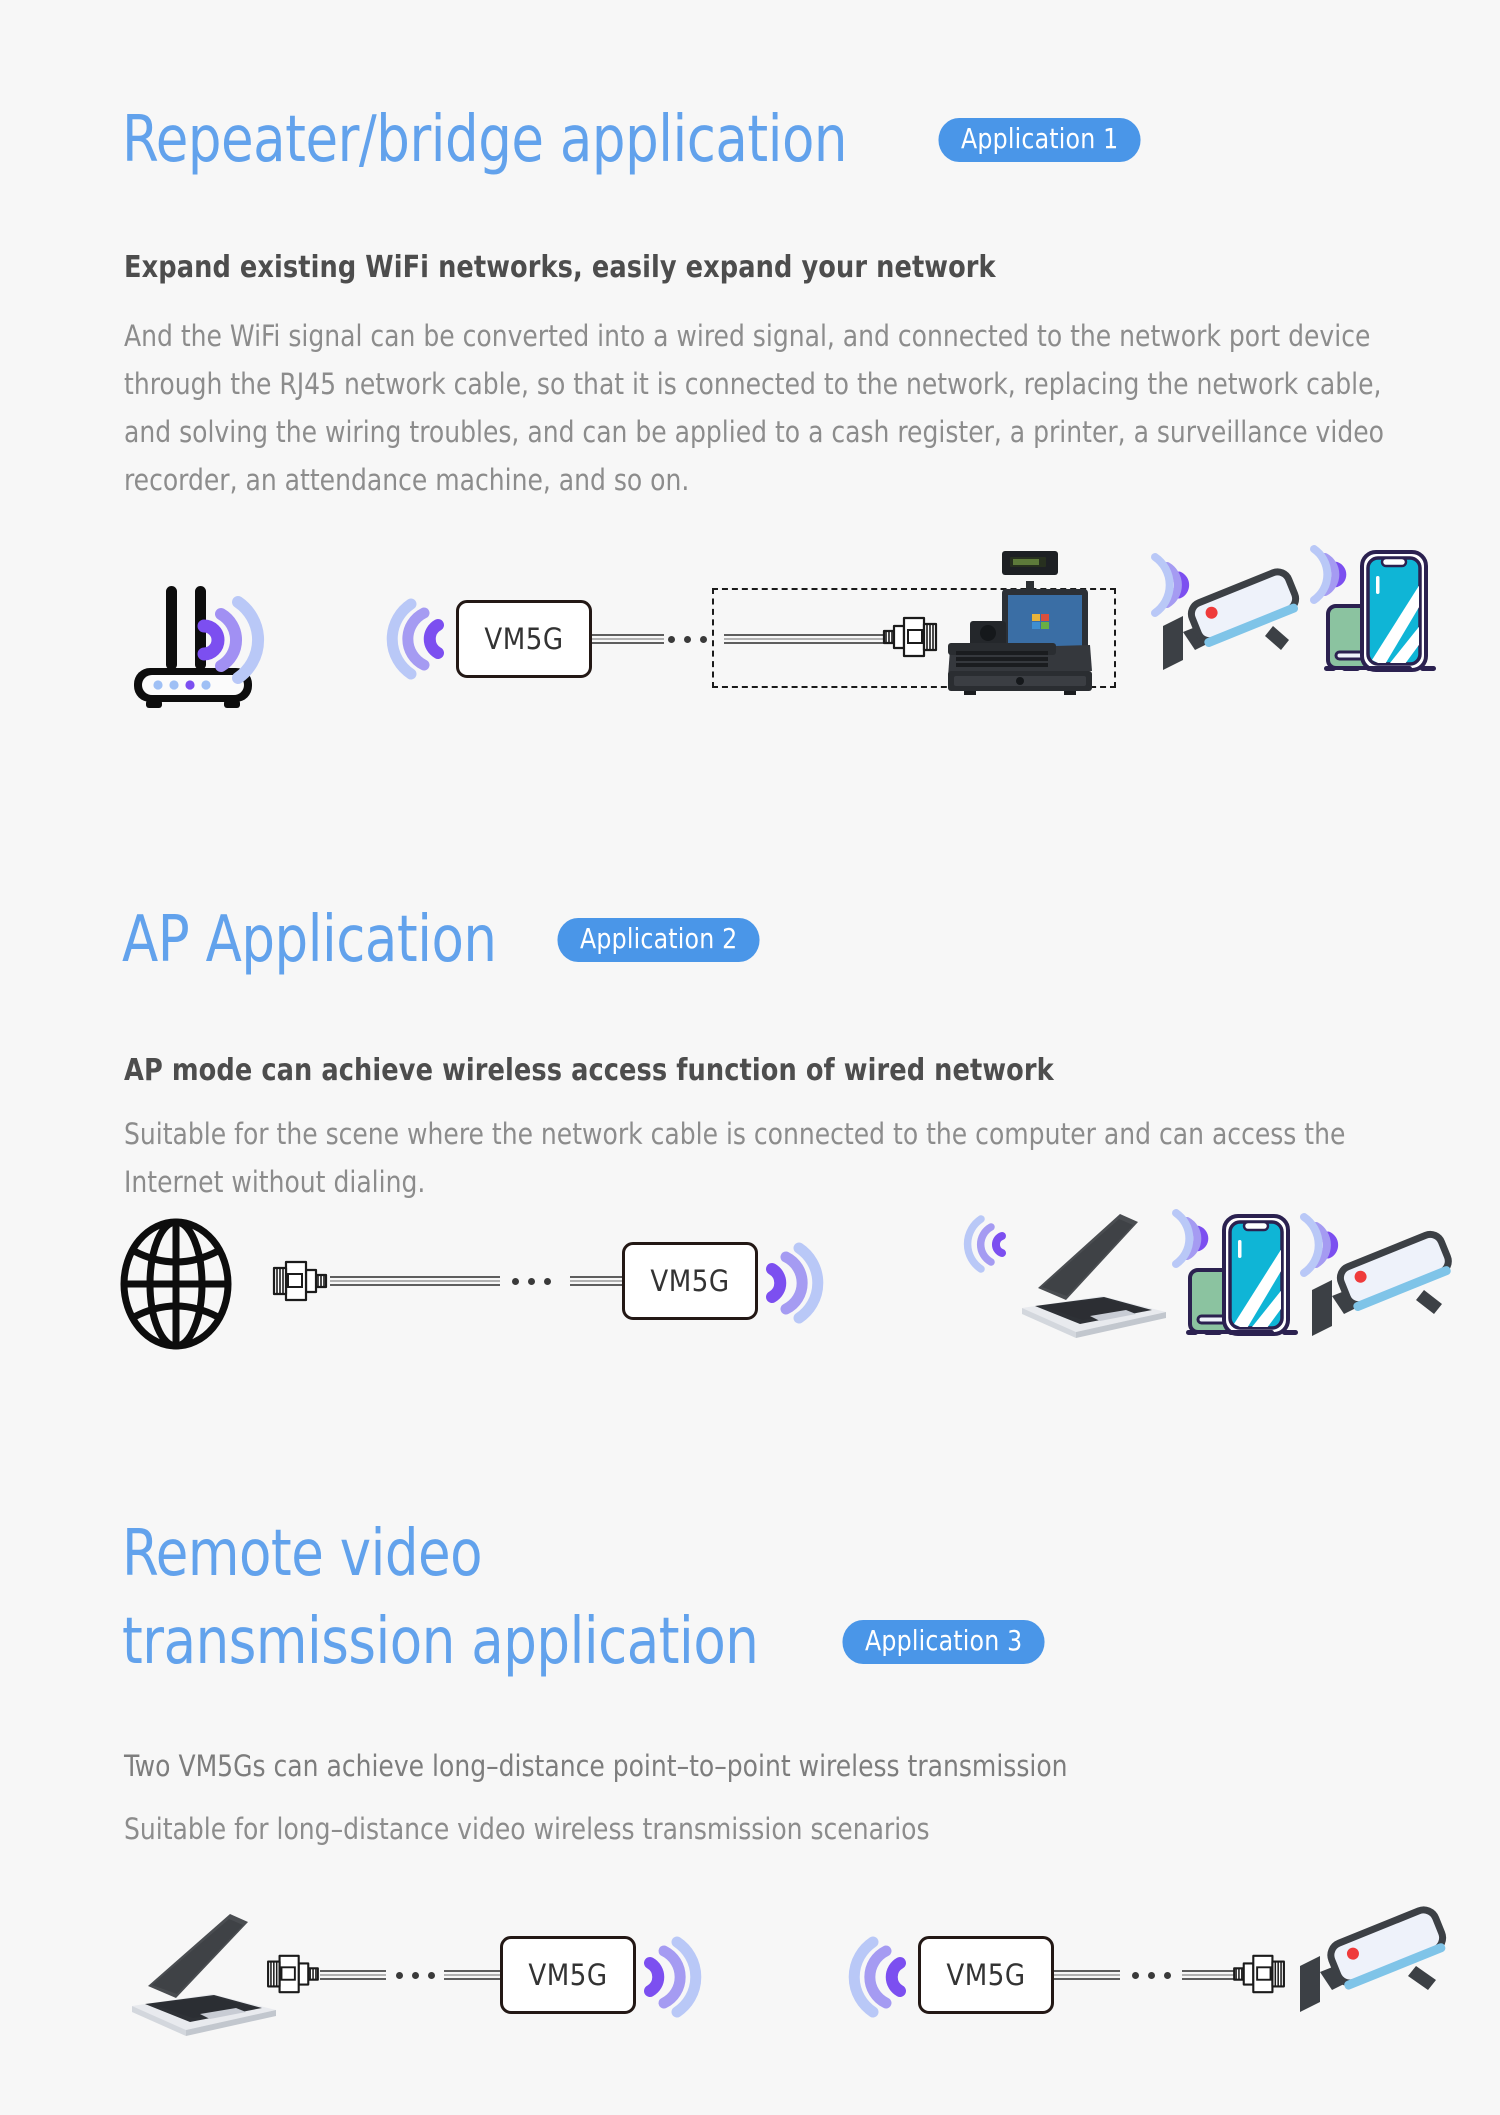 The image size is (1500, 2115). I want to click on section-1-diagram: VM5G, so click(750, 620).